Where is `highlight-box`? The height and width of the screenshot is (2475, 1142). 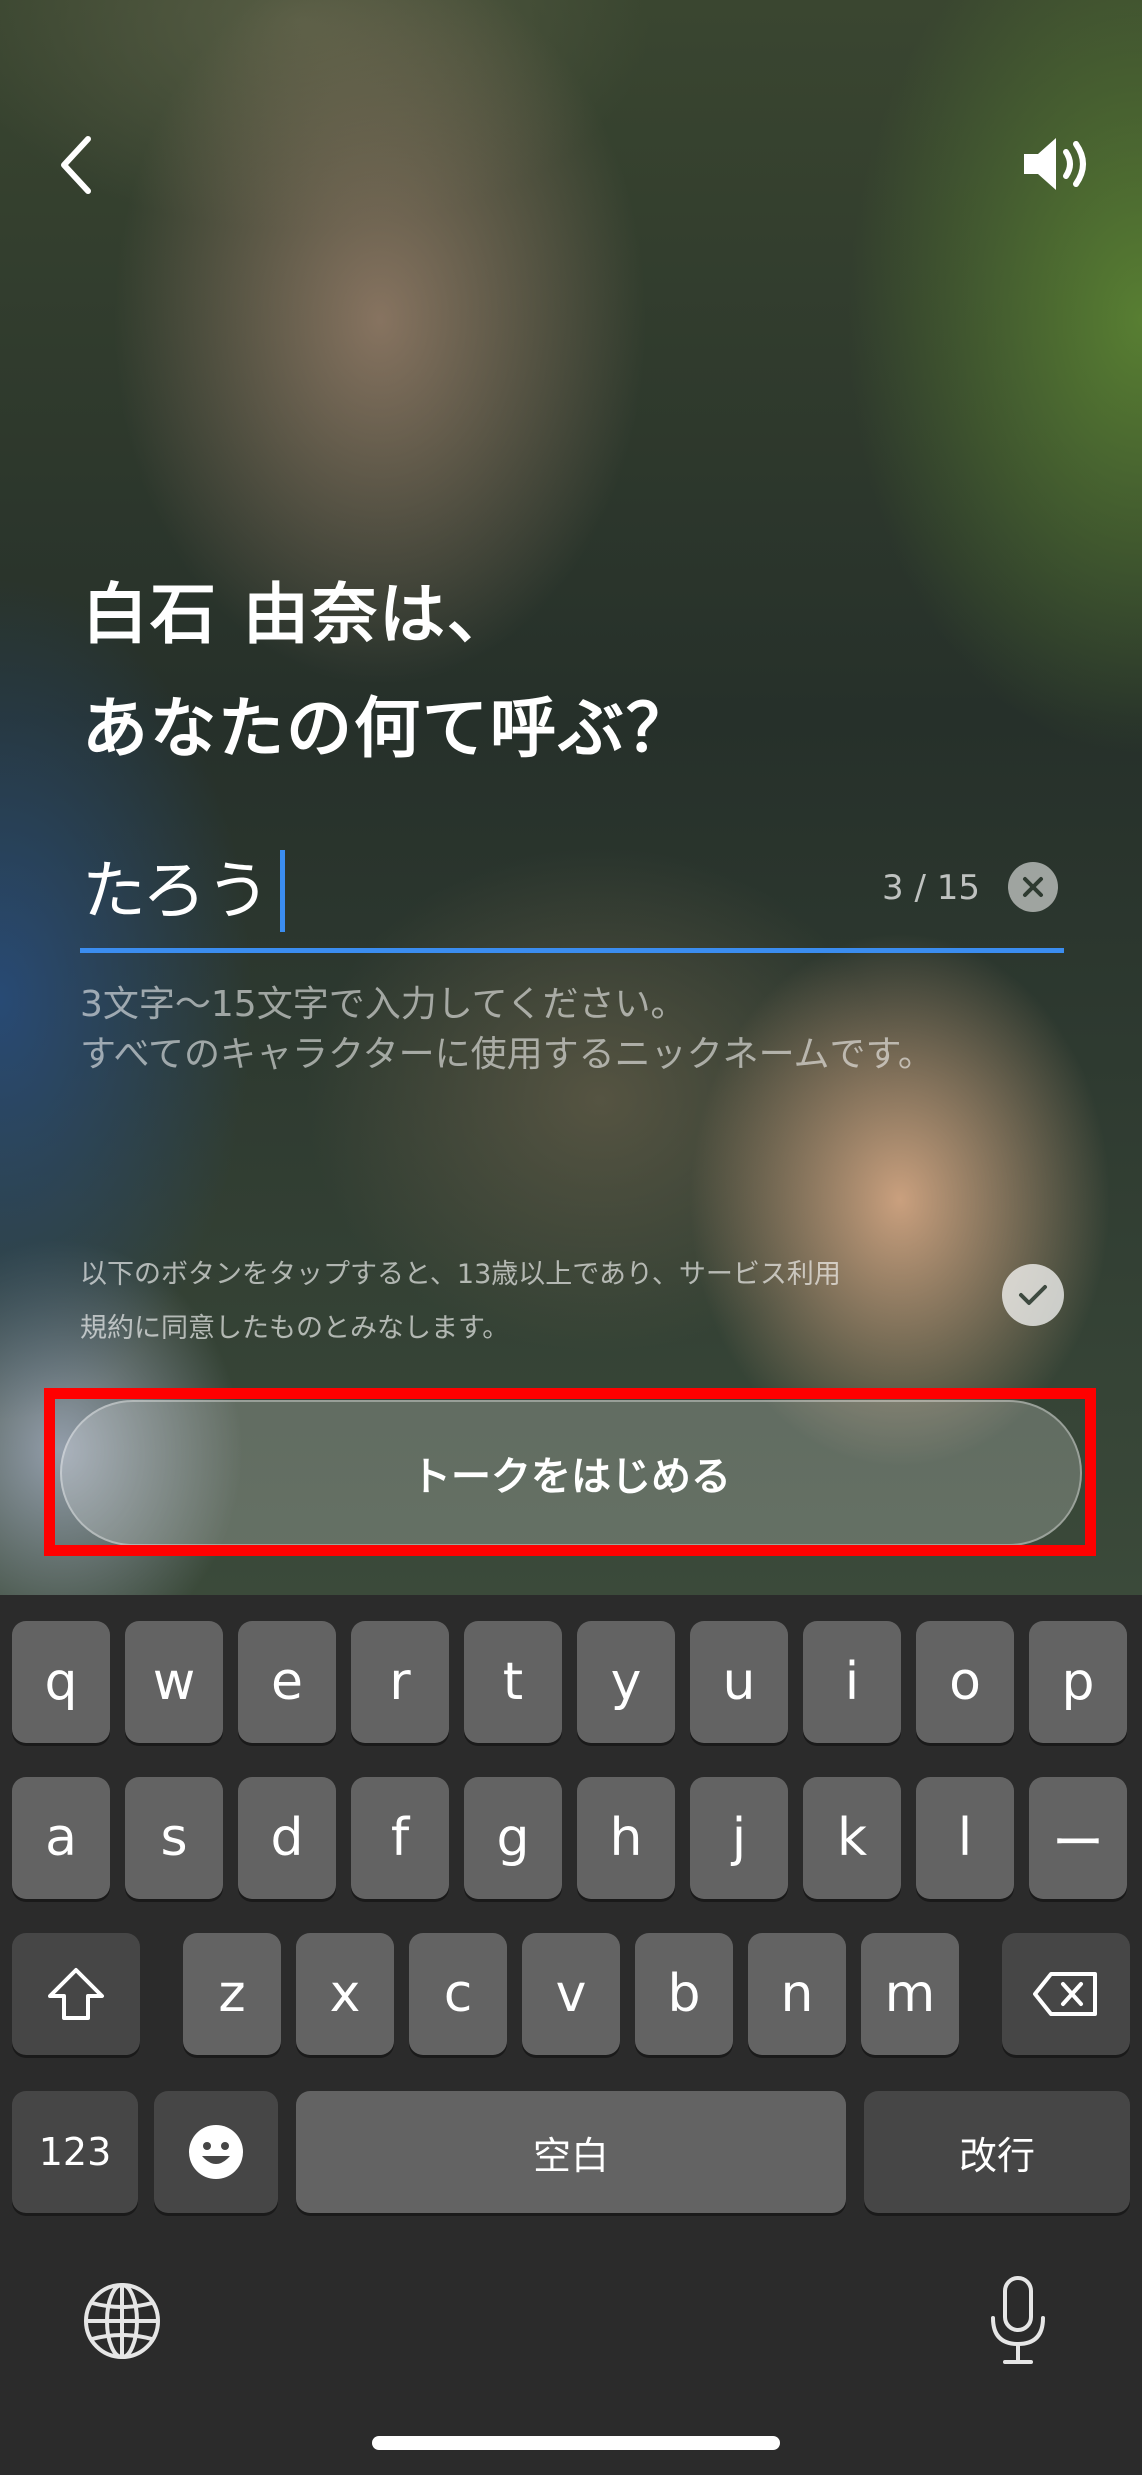 highlight-box is located at coordinates (570, 1472).